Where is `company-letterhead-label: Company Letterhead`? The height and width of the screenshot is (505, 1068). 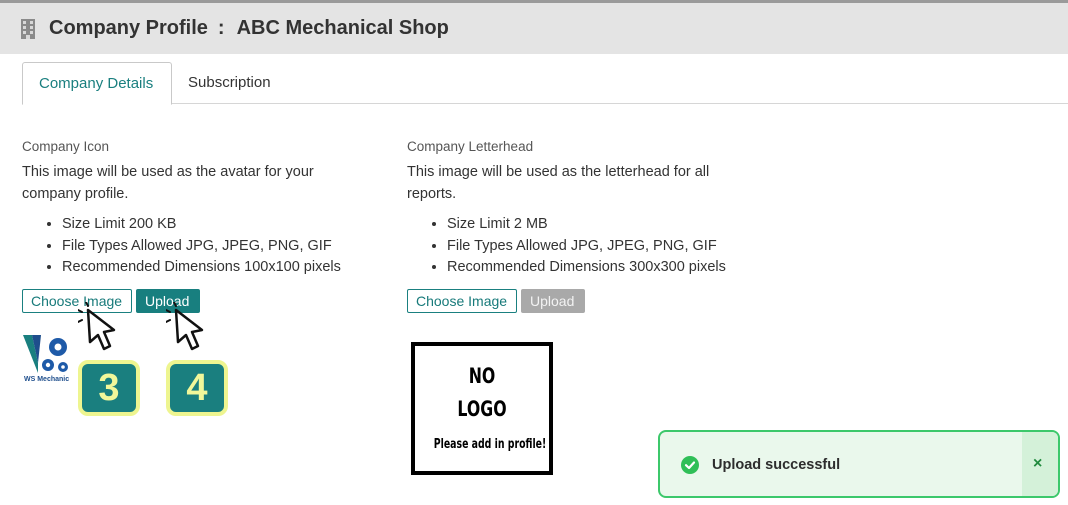
company-letterhead-label: Company Letterhead is located at coordinates (470, 146).